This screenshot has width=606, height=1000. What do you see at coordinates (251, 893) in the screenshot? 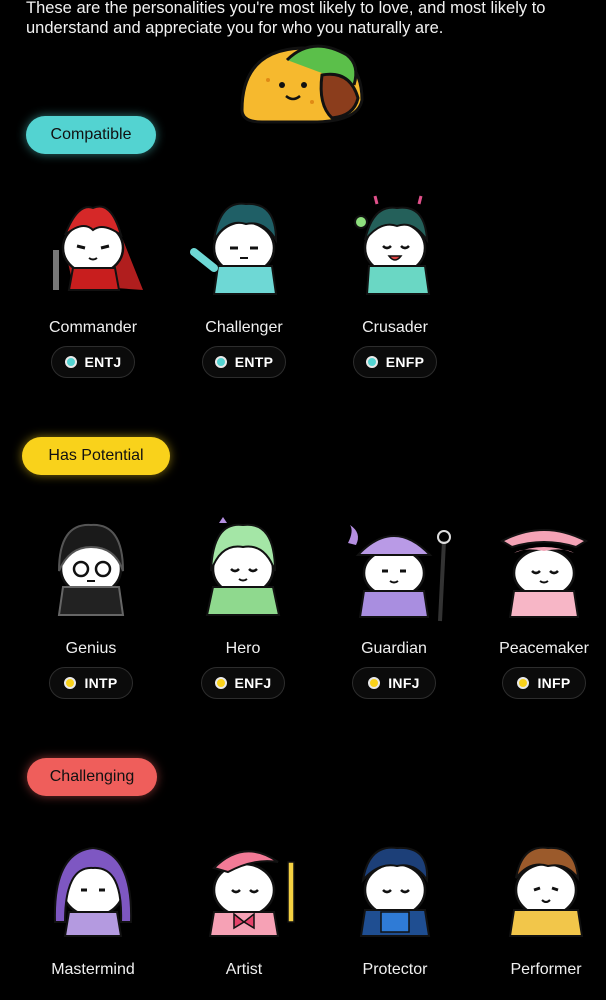
I see `artist-avatar-icon` at bounding box center [251, 893].